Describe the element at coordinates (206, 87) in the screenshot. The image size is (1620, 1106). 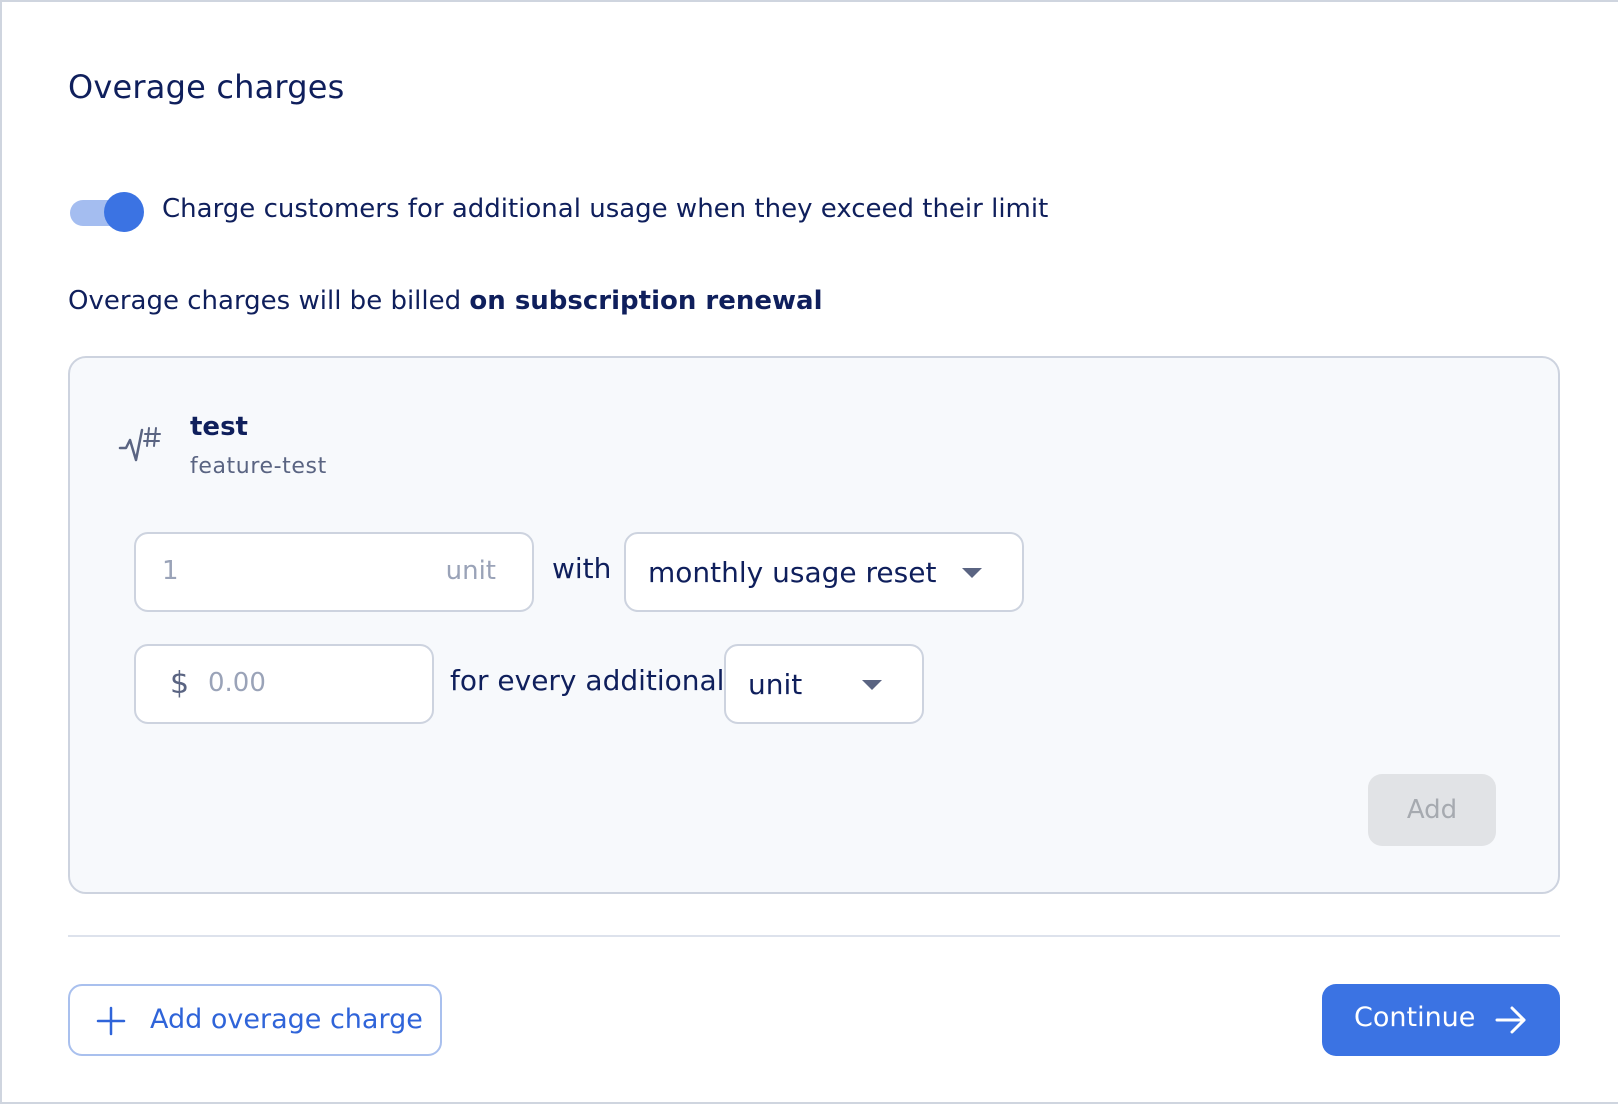
I see `section-title: Overage charges` at that location.